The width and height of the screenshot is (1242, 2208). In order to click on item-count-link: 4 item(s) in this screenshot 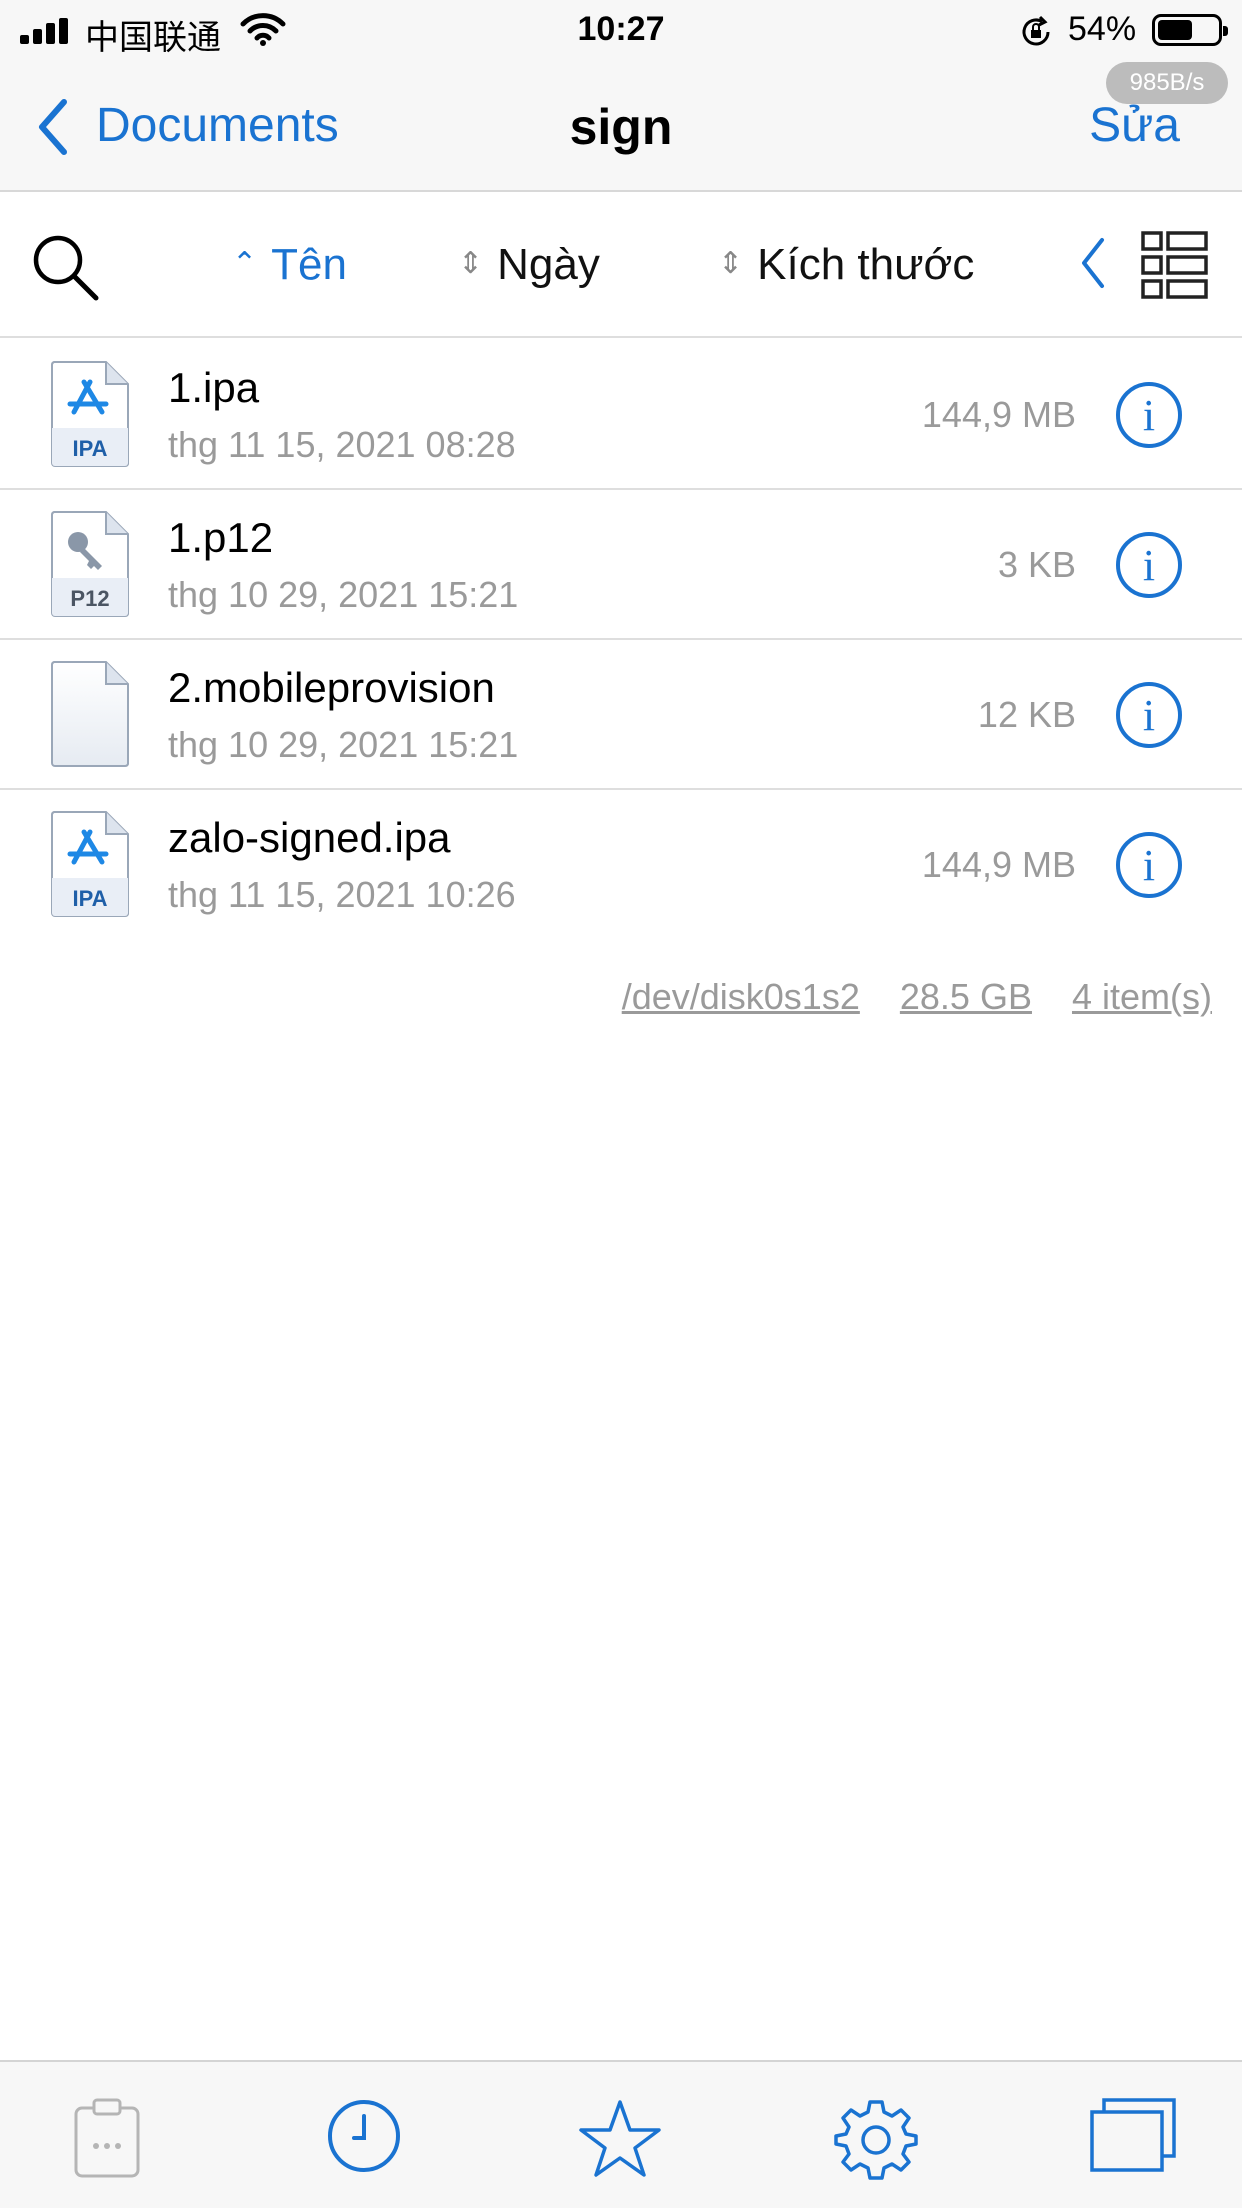, I will do `click(1142, 996)`.